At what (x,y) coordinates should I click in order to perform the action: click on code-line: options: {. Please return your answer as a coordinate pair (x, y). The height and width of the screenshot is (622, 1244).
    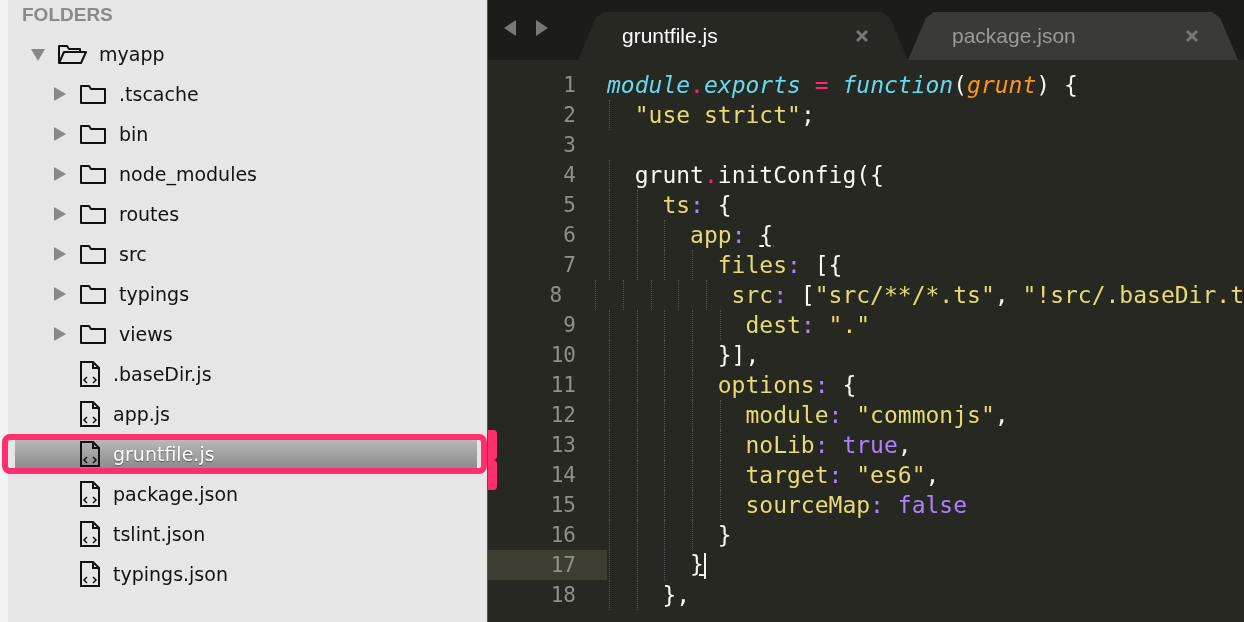
    Looking at the image, I should click on (732, 385).